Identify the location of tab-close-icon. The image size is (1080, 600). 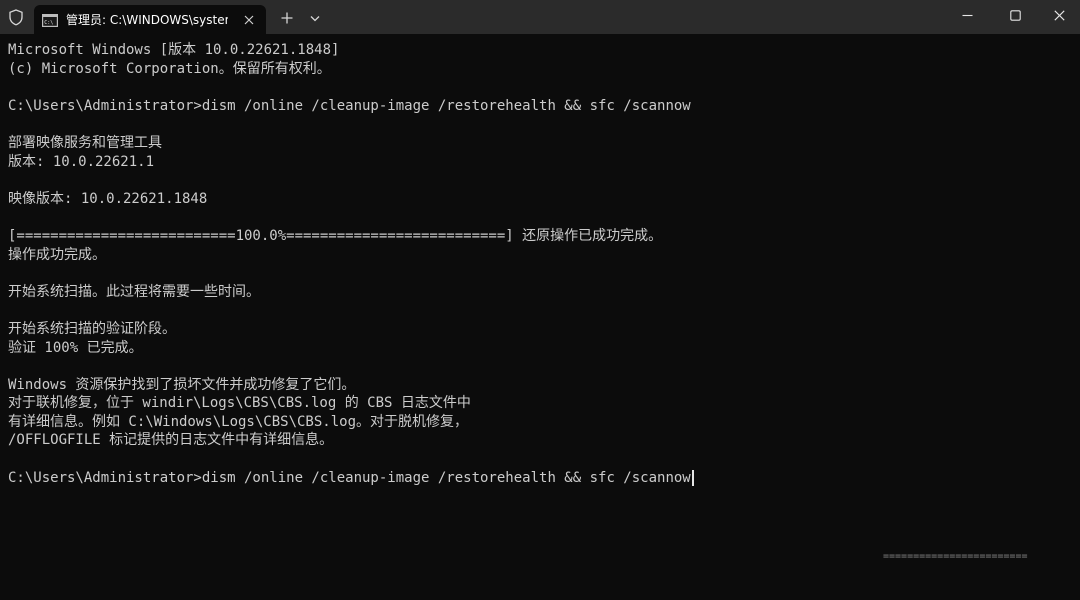
(249, 20).